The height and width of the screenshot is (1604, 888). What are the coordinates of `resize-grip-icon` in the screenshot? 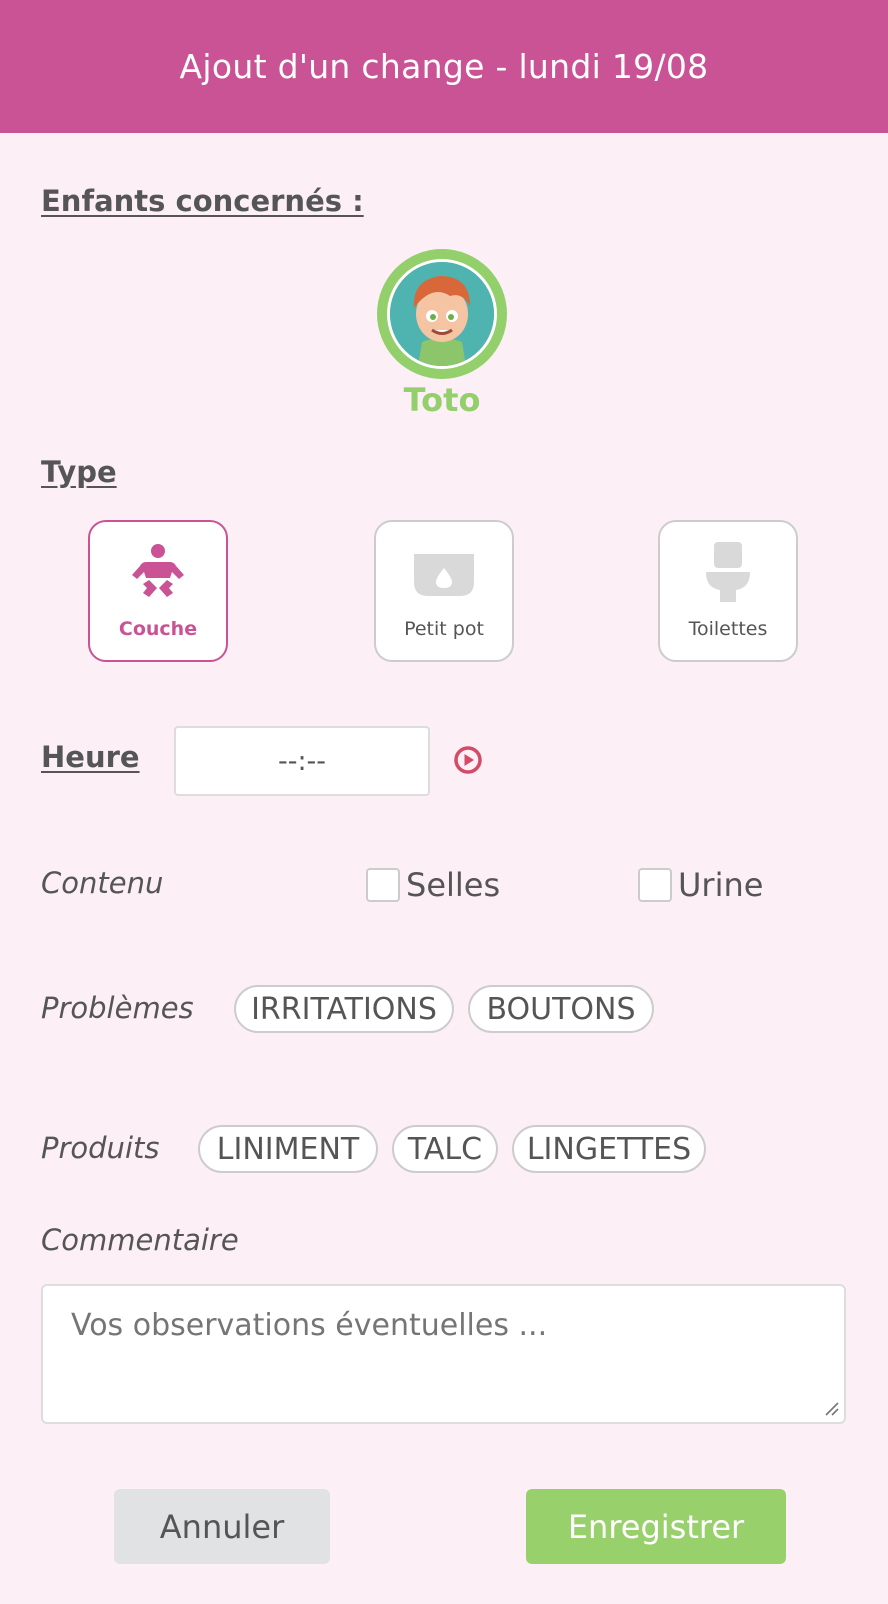 It's located at (832, 1409).